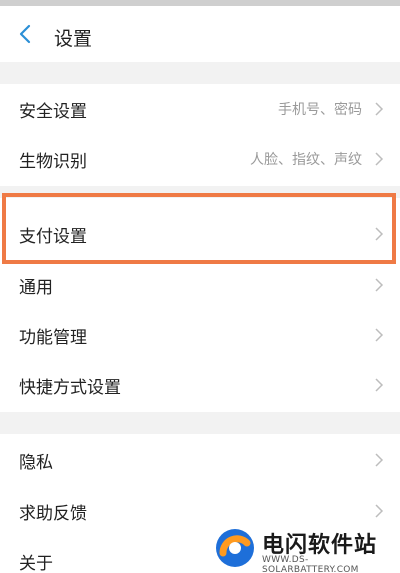 This screenshot has width=400, height=573. Describe the element at coordinates (53, 161) in the screenshot. I see `row-label: 生物识别` at that location.